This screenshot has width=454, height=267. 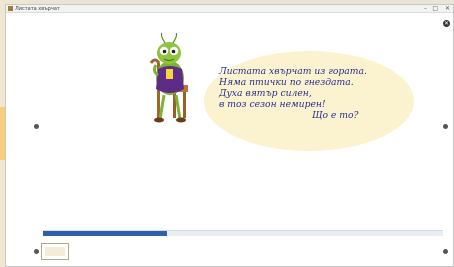 What do you see at coordinates (265, 93) in the screenshot?
I see `poem-line: Духа вятър силен,` at bounding box center [265, 93].